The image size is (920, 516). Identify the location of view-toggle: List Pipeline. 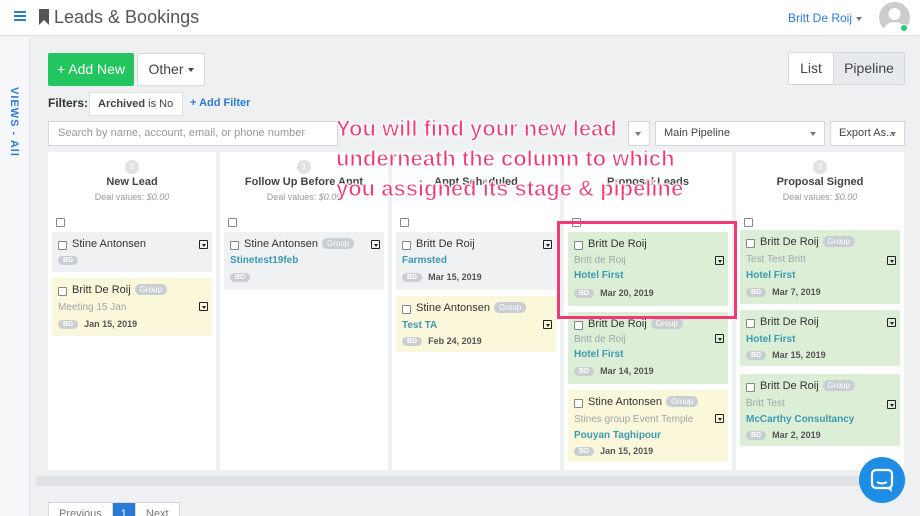
(846, 68).